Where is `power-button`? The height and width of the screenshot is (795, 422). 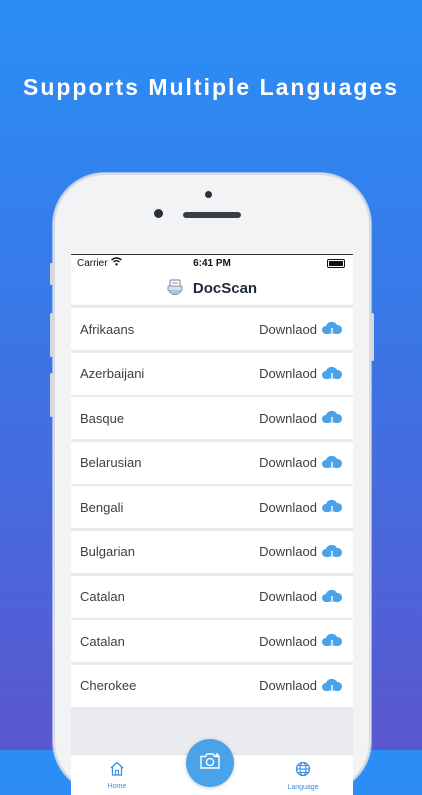 power-button is located at coordinates (372, 337).